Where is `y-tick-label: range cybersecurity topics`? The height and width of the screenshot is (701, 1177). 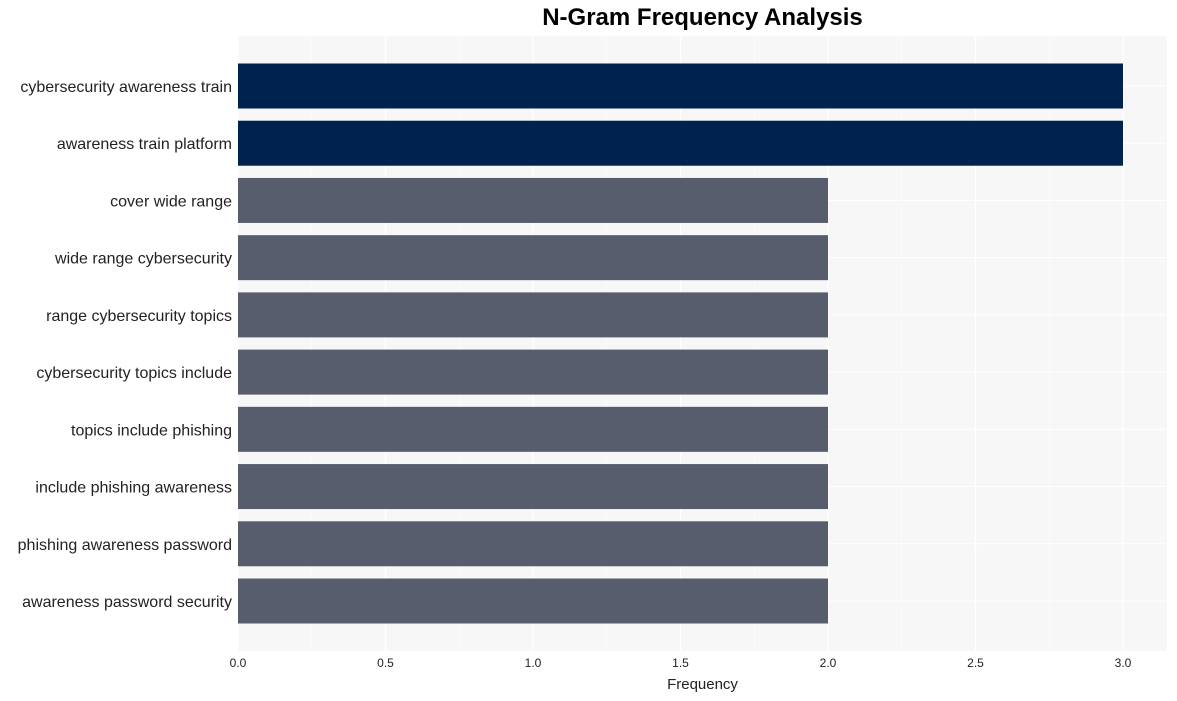 y-tick-label: range cybersecurity topics is located at coordinates (139, 316).